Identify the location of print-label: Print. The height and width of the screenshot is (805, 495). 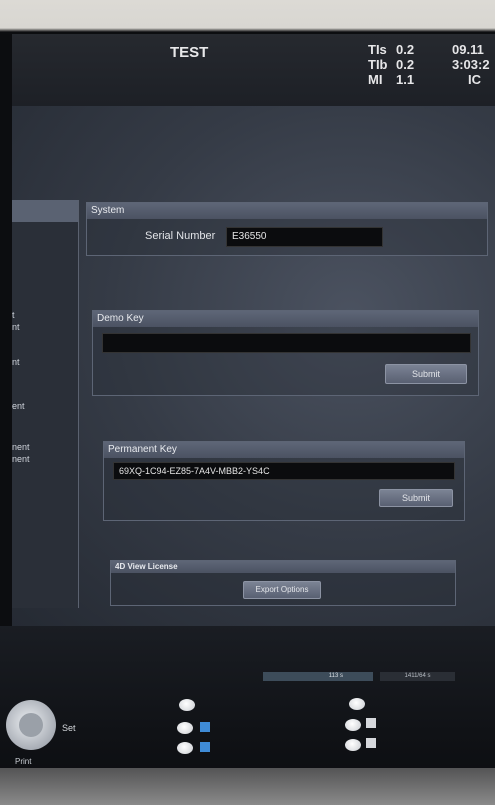
(23, 761).